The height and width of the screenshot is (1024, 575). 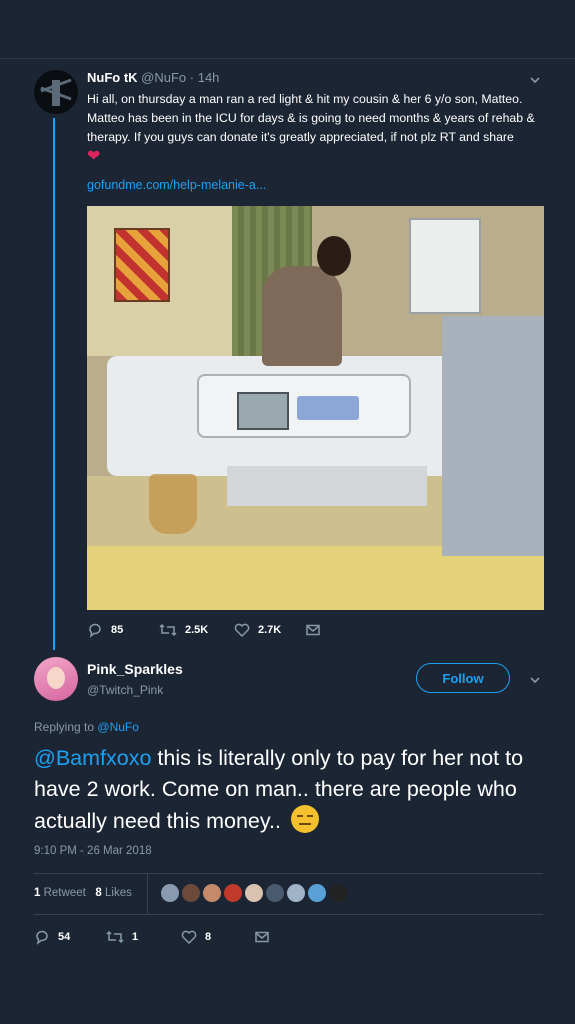 I want to click on reply-count: 85, so click(x=117, y=630).